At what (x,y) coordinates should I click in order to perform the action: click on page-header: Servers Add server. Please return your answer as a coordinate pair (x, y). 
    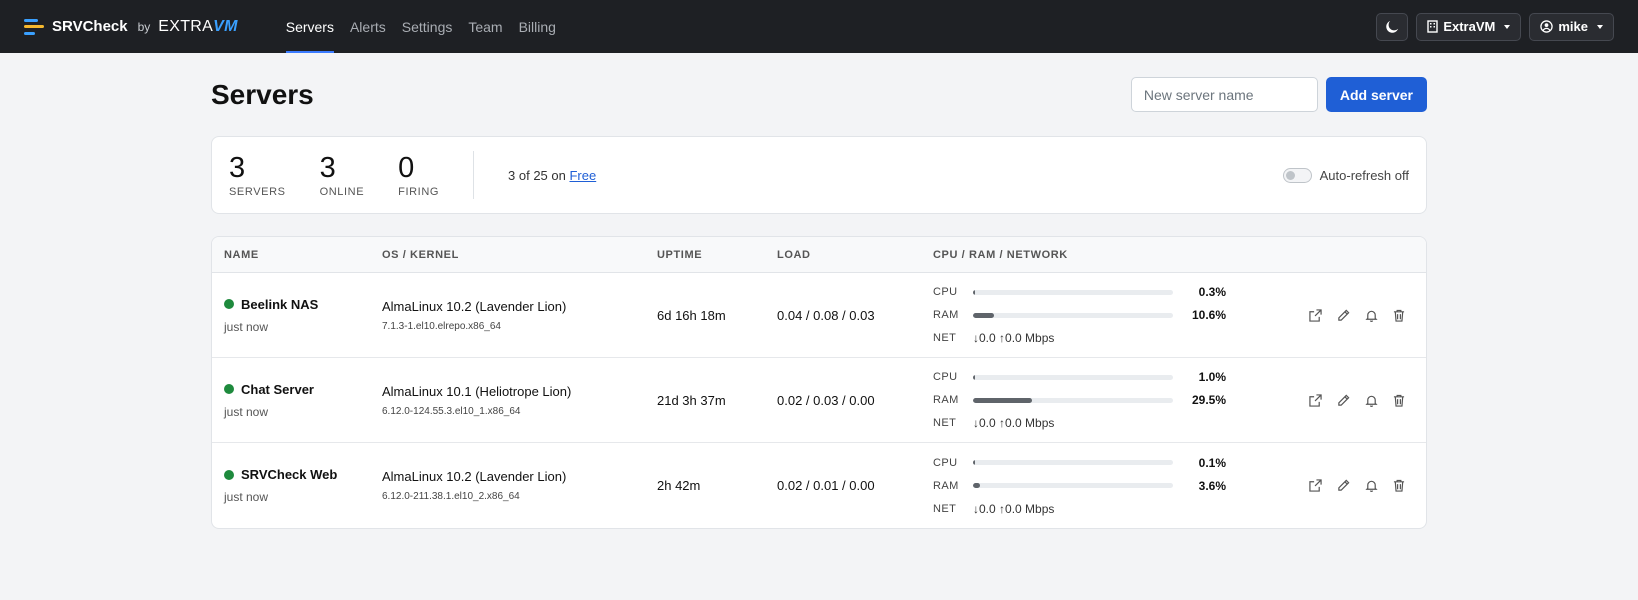
    Looking at the image, I should click on (819, 94).